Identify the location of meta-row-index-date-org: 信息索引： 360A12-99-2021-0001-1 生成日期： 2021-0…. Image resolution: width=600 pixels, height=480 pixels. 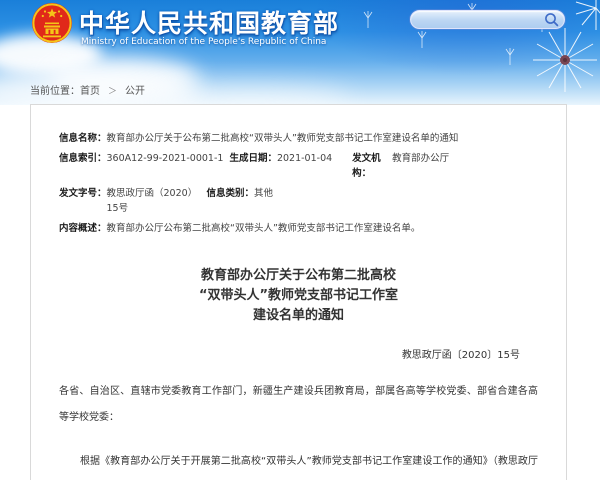
(298, 166).